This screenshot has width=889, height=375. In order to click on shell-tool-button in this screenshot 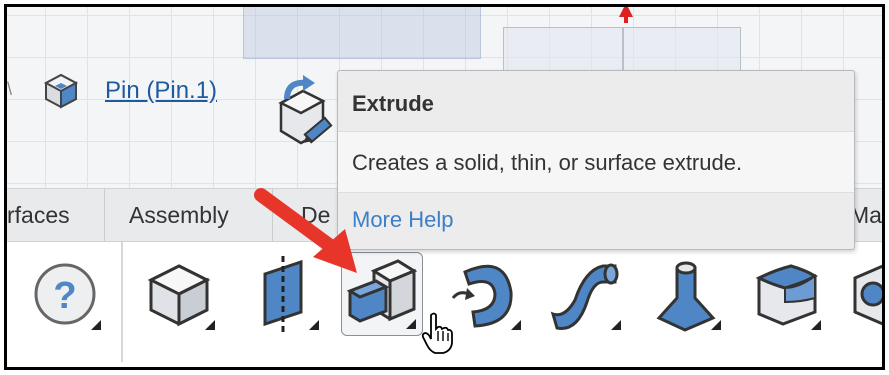, I will do `click(862, 294)`.